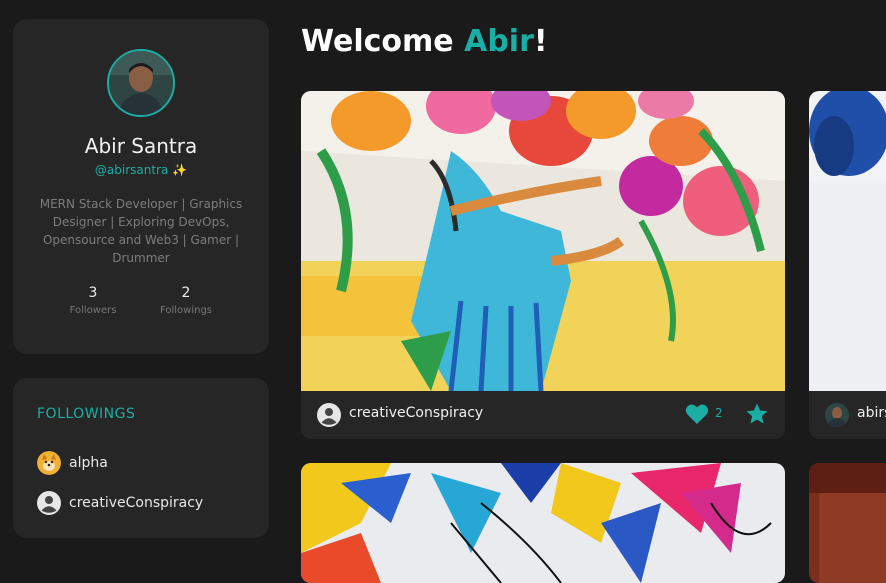  What do you see at coordinates (141, 170) in the screenshot?
I see `profile-handle: @abirsantra ✨` at bounding box center [141, 170].